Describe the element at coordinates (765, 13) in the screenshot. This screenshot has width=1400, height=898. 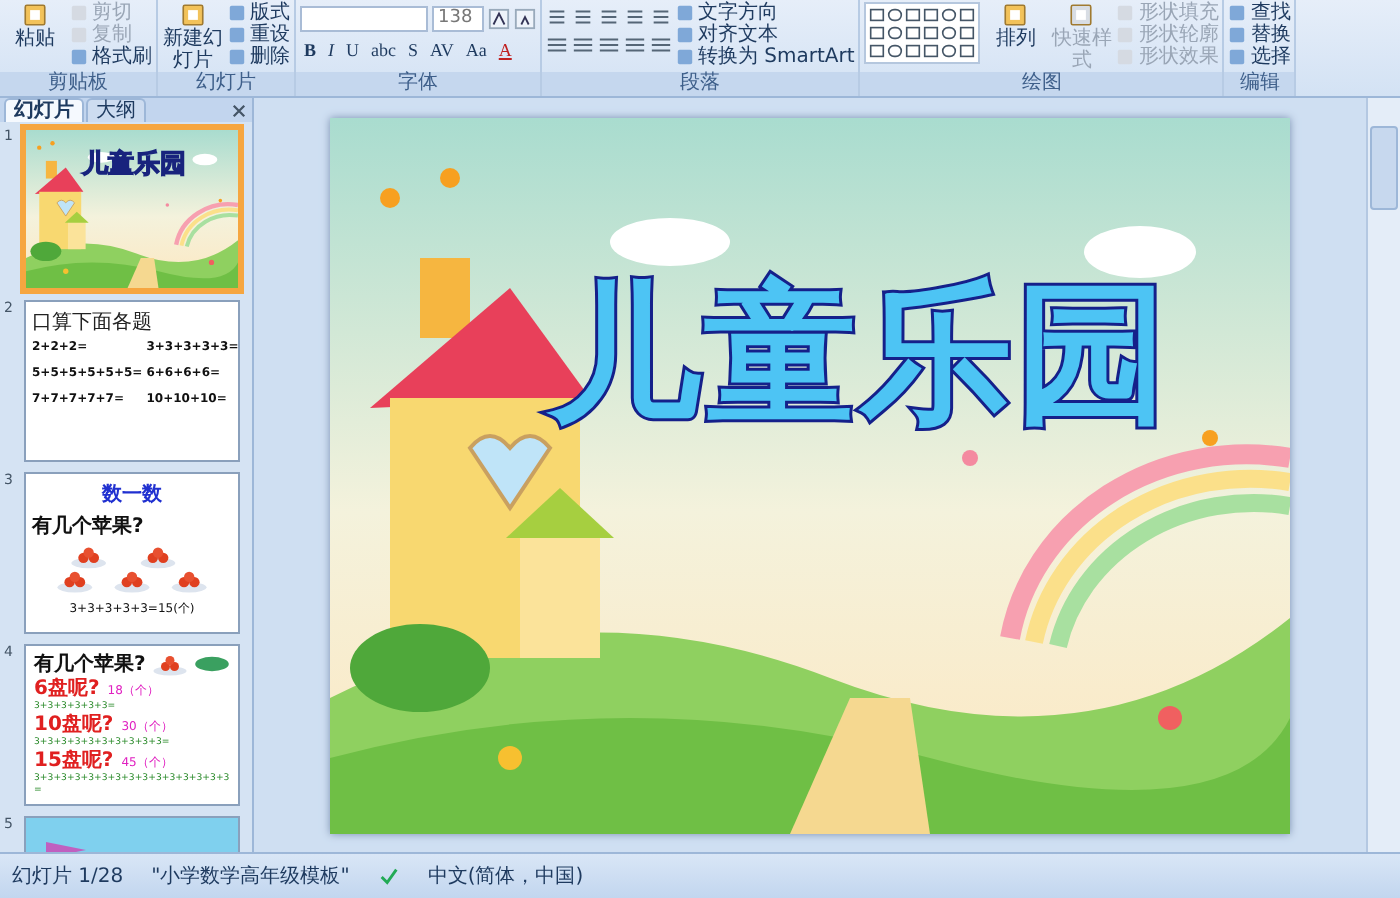
I see `ribbon-small-button: 文字方向` at that location.